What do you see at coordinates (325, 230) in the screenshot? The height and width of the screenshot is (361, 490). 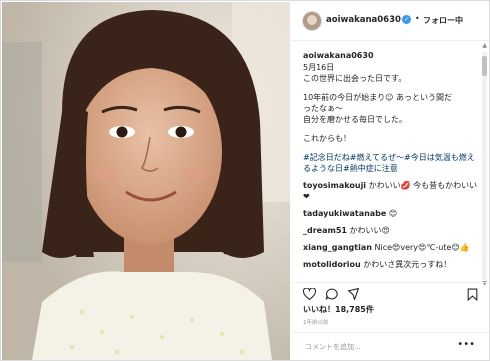 I see `comment-username: _dream51` at bounding box center [325, 230].